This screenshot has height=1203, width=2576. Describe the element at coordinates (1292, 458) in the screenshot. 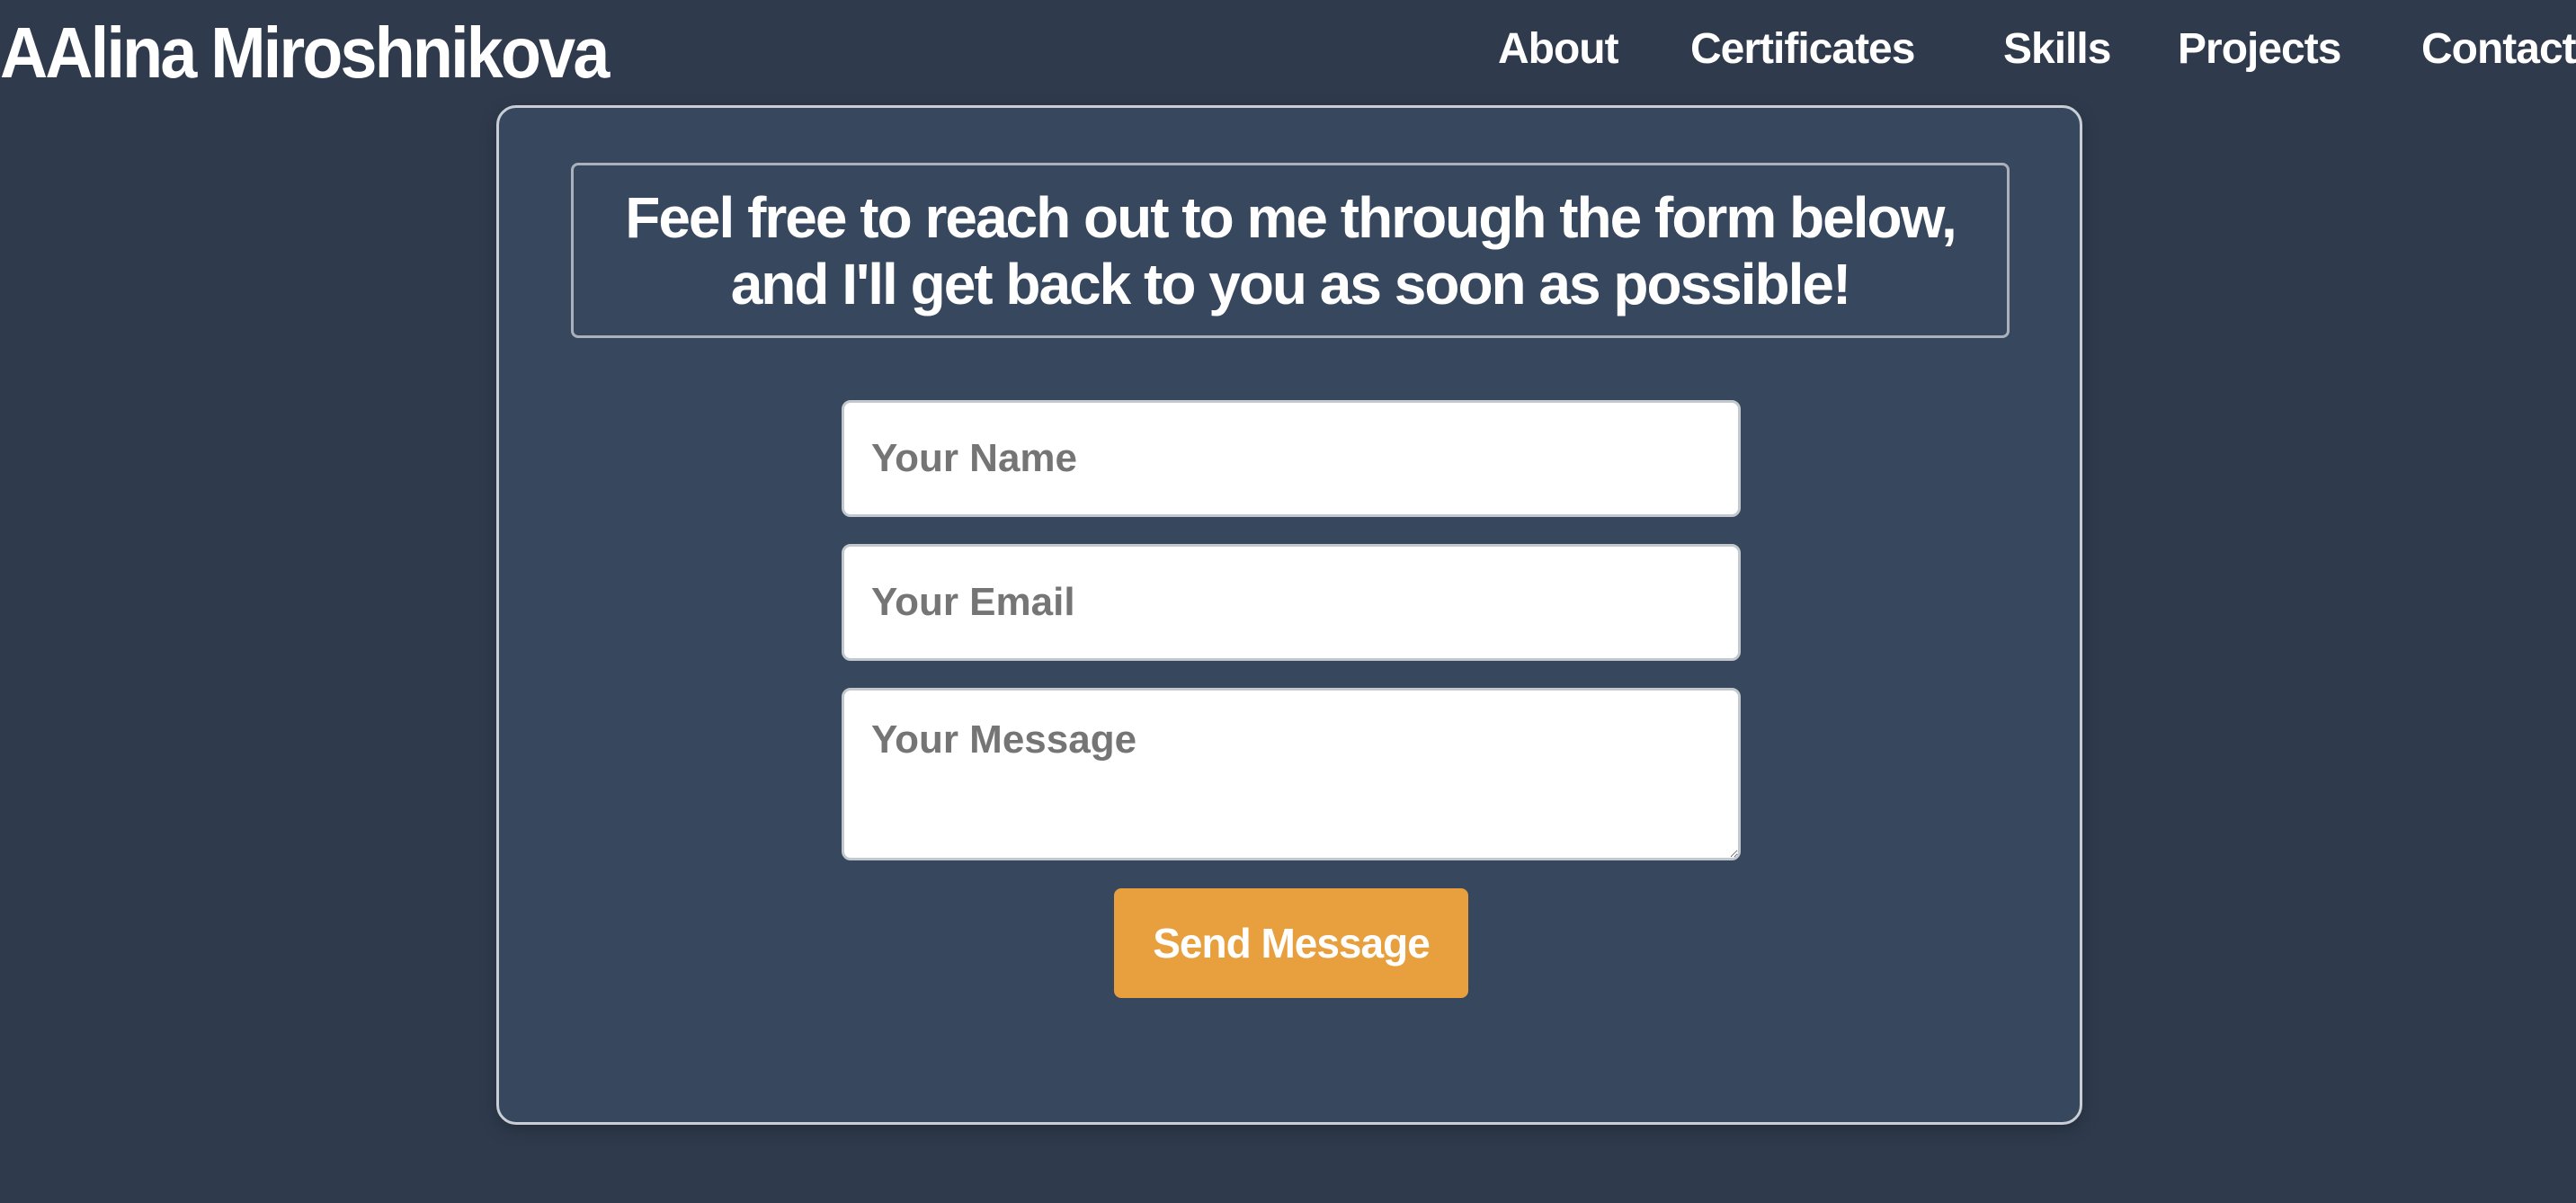

I see `name-input` at that location.